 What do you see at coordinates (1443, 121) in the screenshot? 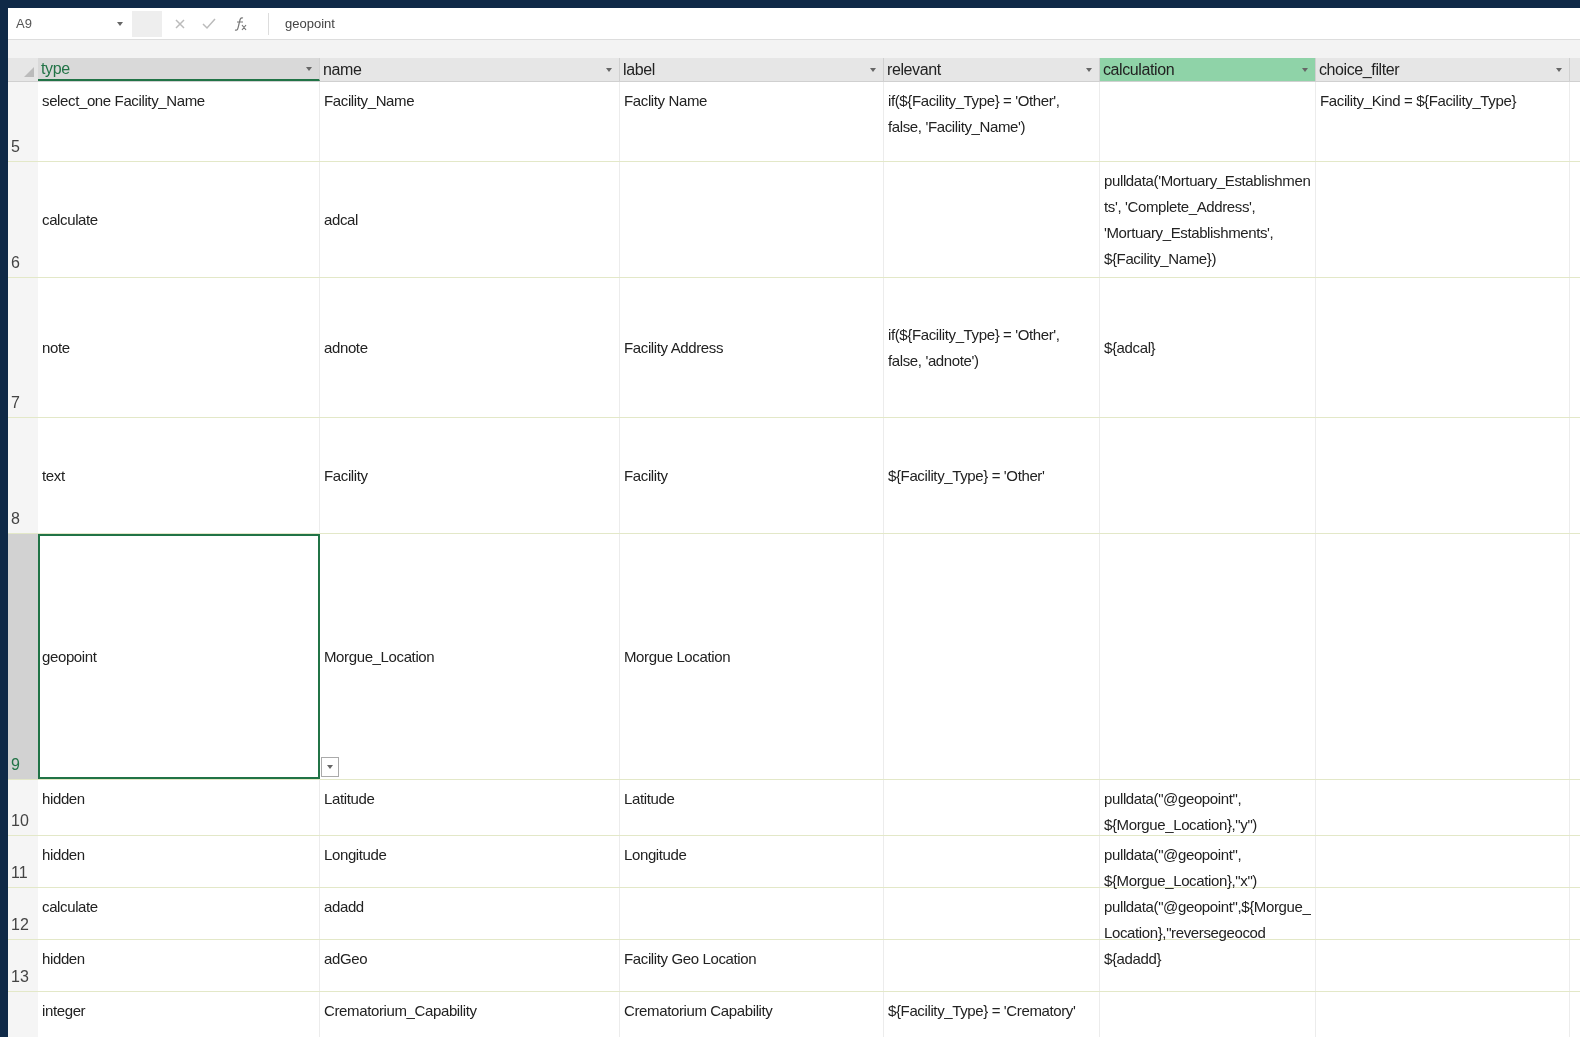
I see `table-cell: Facility_Kind = ${Facility_Type}` at bounding box center [1443, 121].